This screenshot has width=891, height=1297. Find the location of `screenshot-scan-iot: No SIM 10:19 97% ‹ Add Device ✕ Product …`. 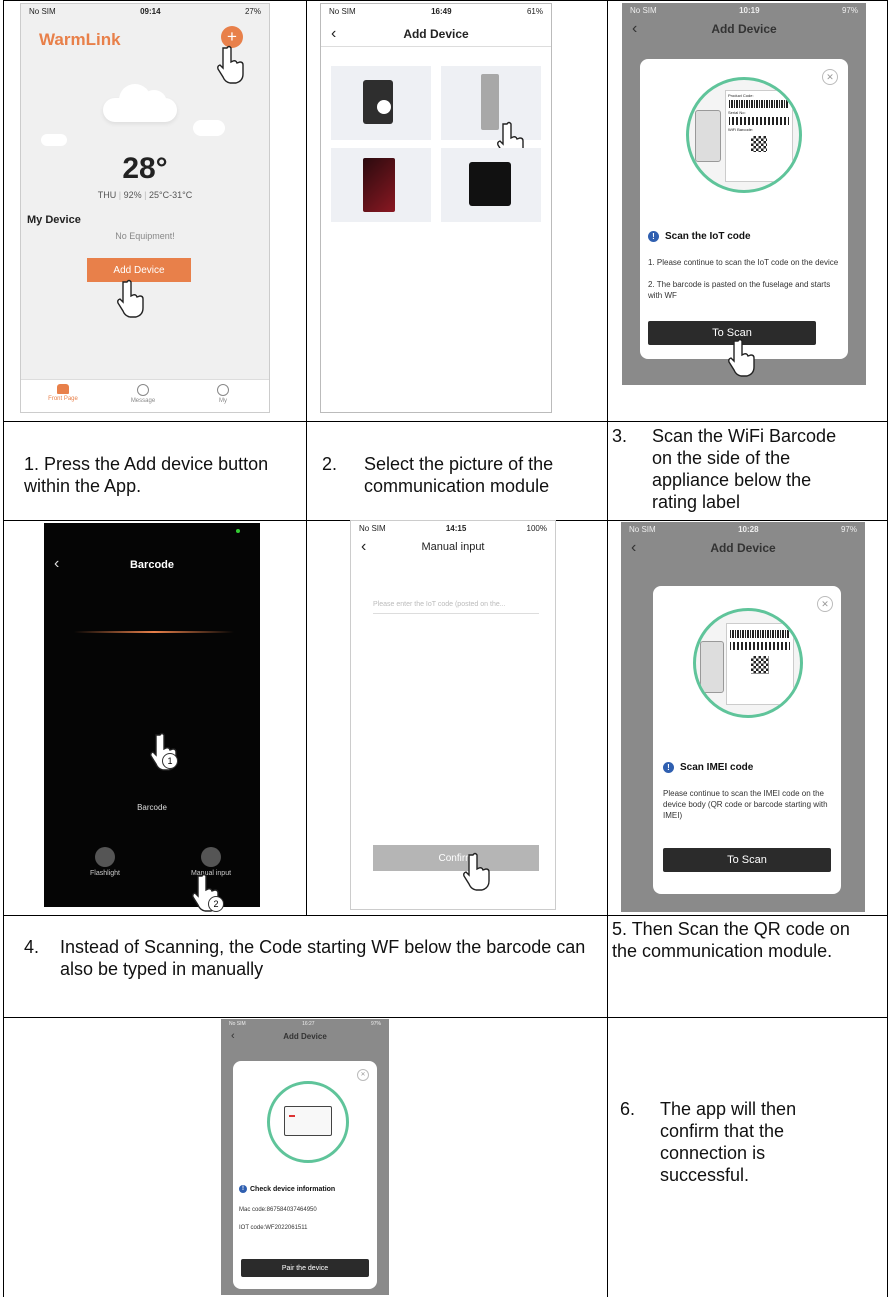

screenshot-scan-iot: No SIM 10:19 97% ‹ Add Device ✕ Product … is located at coordinates (744, 194).